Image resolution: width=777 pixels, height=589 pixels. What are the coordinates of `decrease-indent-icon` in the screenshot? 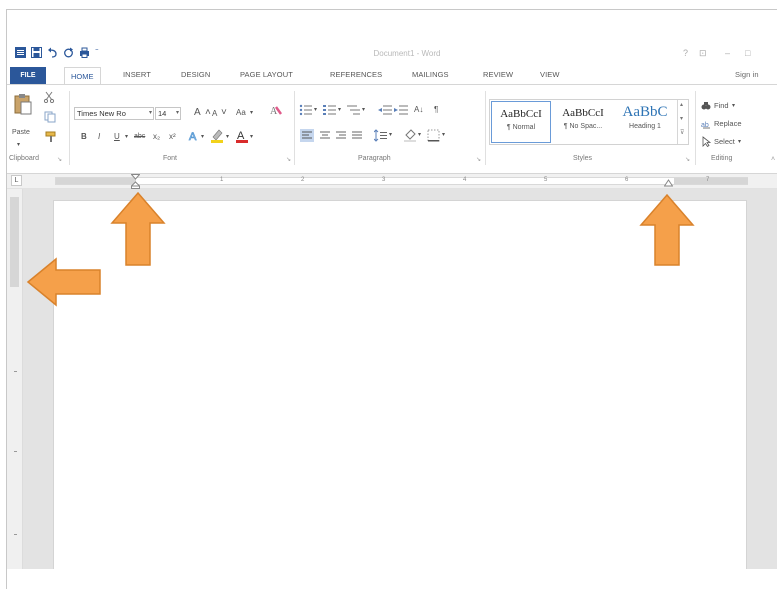 It's located at (385, 112).